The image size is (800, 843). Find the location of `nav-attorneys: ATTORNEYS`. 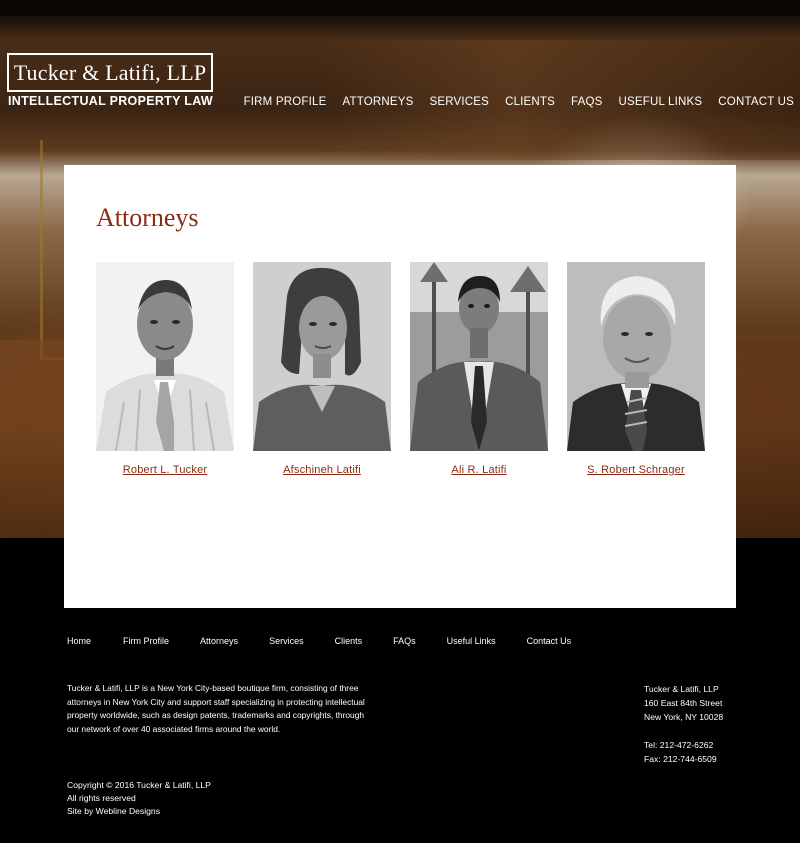

nav-attorneys: ATTORNEYS is located at coordinates (377, 102).